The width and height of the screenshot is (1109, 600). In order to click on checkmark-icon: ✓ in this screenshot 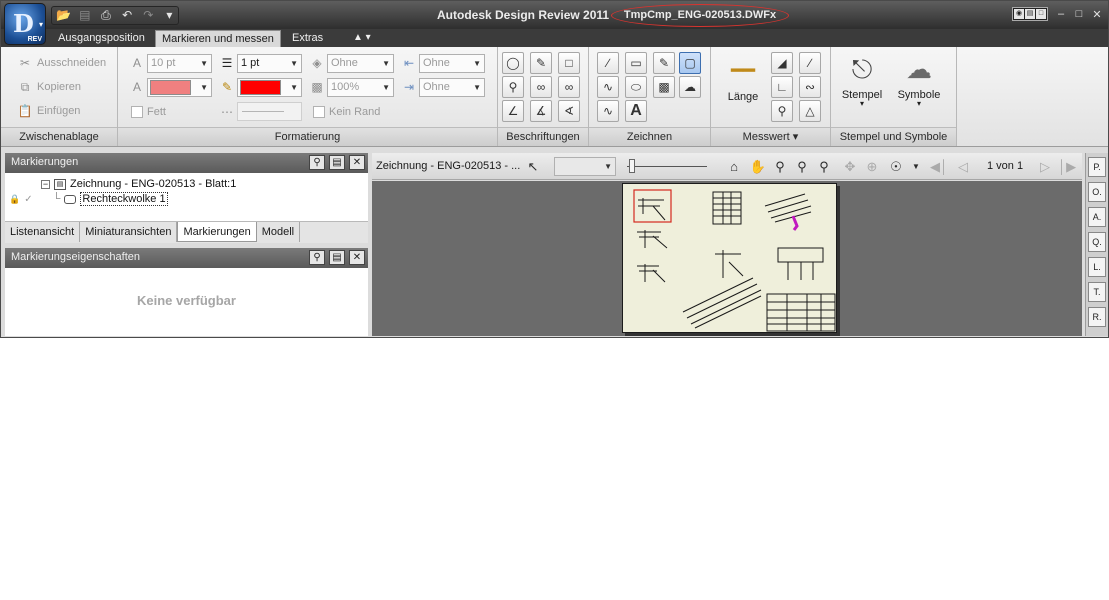, I will do `click(28, 199)`.